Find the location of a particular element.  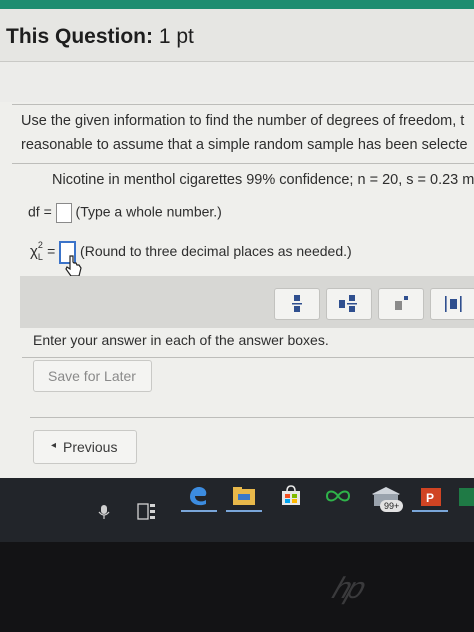

microphone-icon is located at coordinates (104, 512).